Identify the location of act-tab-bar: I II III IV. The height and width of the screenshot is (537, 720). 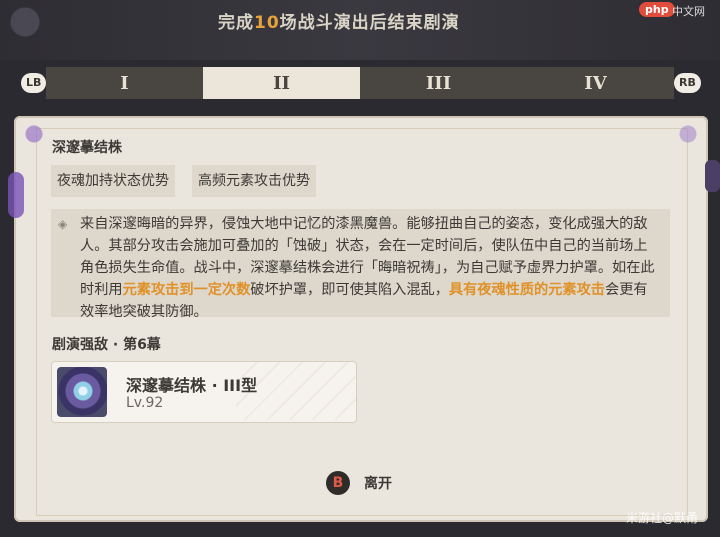
(360, 83).